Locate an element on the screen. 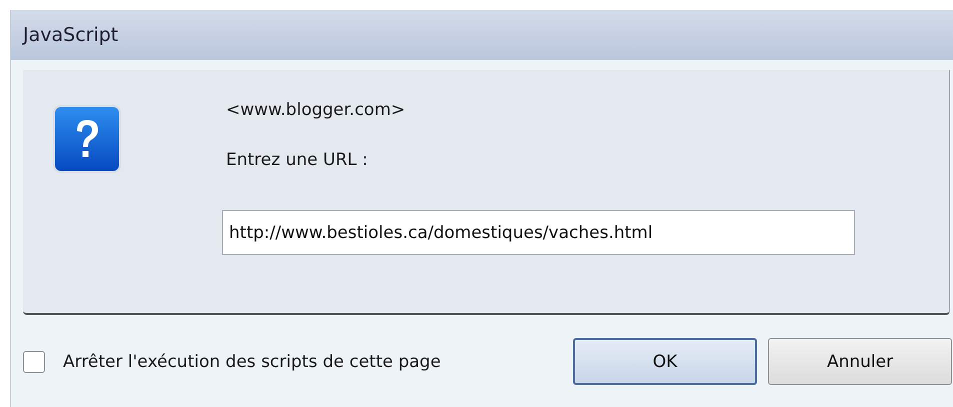 The width and height of the screenshot is (953, 407). origin-text: <www.blogger.com> is located at coordinates (316, 110).